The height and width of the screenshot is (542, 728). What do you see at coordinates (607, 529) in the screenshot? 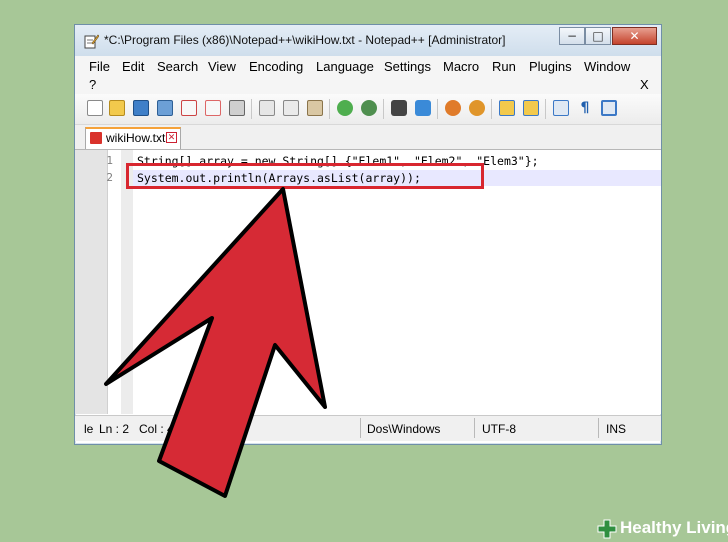
I see `health-cross-icon` at bounding box center [607, 529].